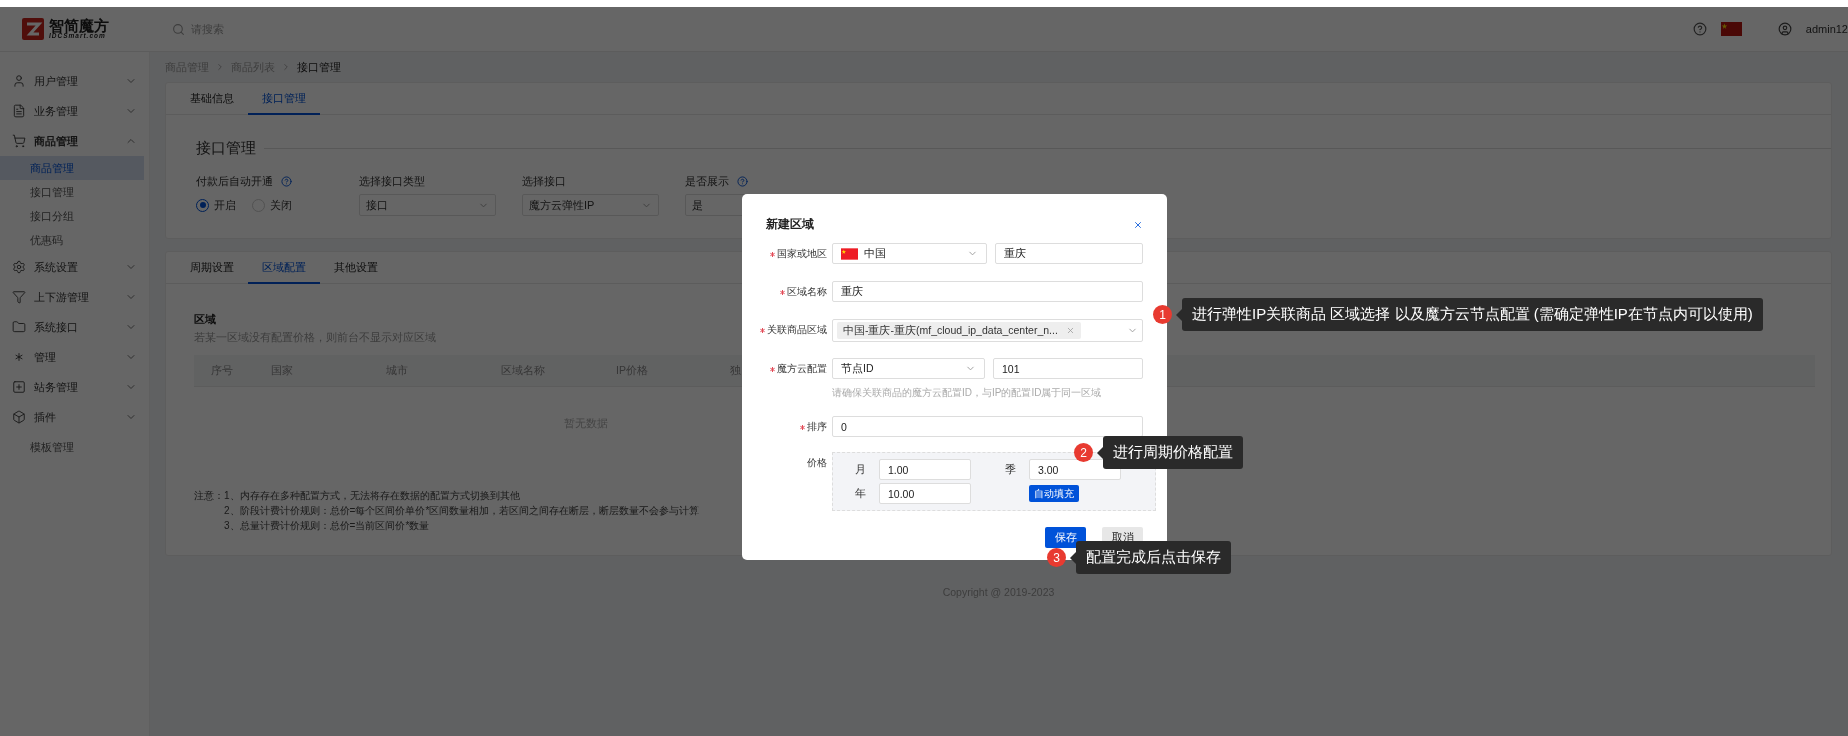 The image size is (1848, 736). What do you see at coordinates (860, 469) in the screenshot?
I see `period-label: 月` at bounding box center [860, 469].